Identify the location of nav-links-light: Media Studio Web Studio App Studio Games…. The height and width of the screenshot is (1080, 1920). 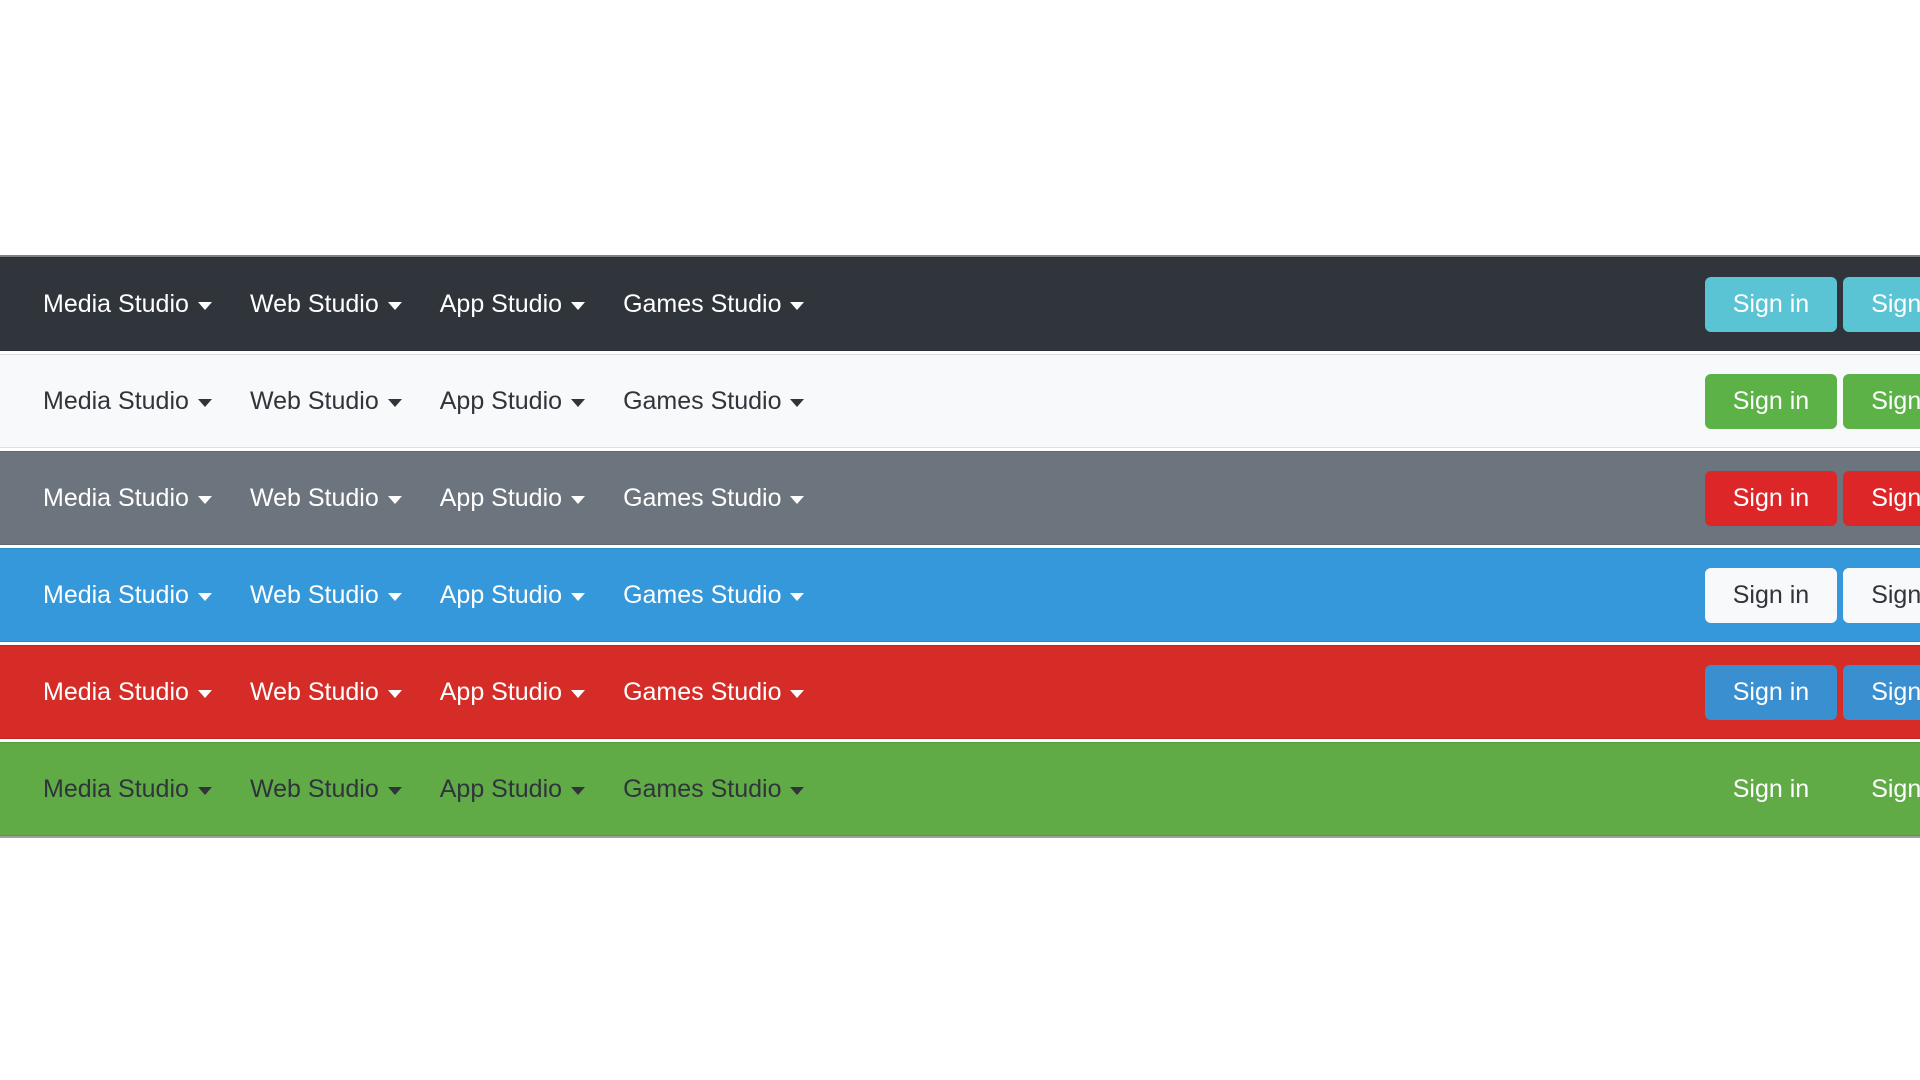
(423, 401).